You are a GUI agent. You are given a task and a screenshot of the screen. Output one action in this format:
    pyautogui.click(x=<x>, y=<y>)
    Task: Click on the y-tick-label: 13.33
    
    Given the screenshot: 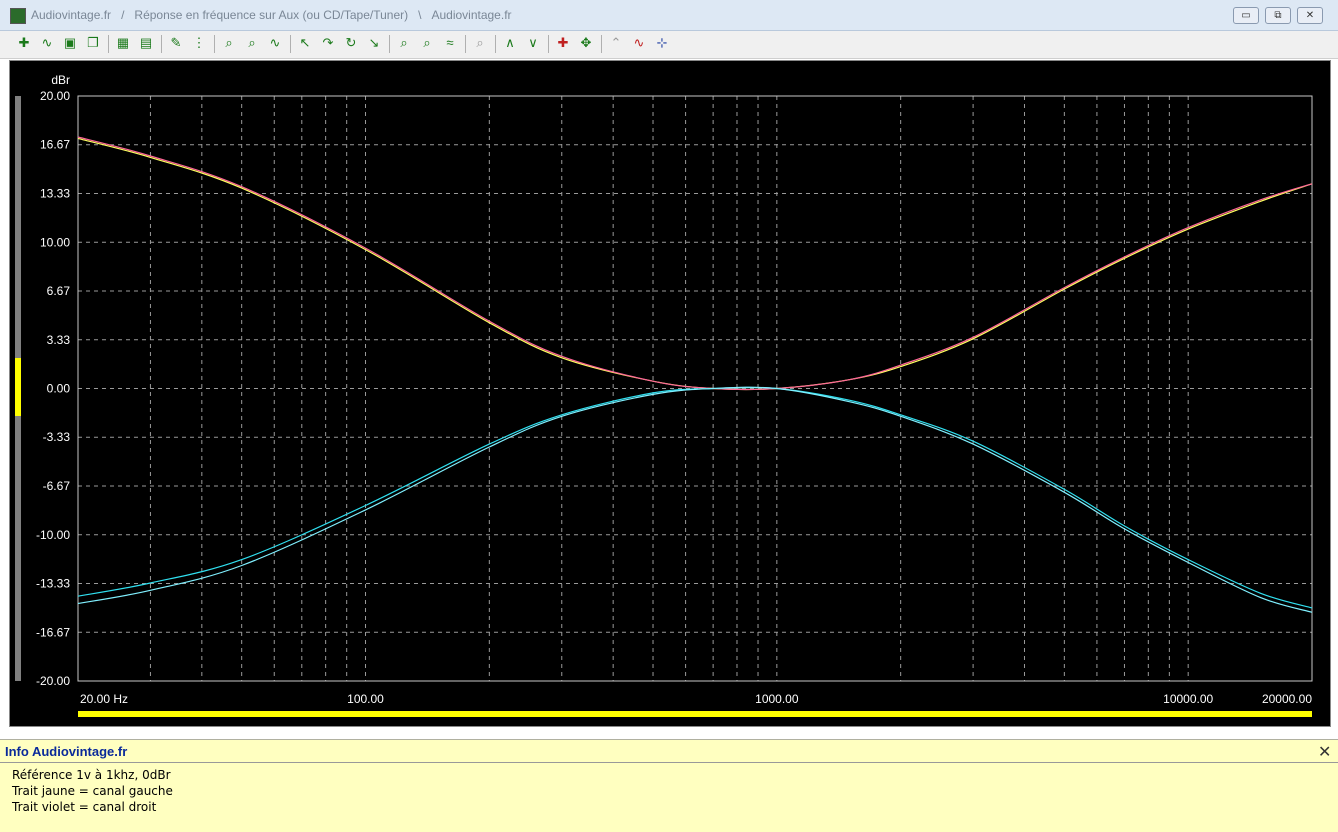 What is the action you would take?
    pyautogui.click(x=55, y=194)
    